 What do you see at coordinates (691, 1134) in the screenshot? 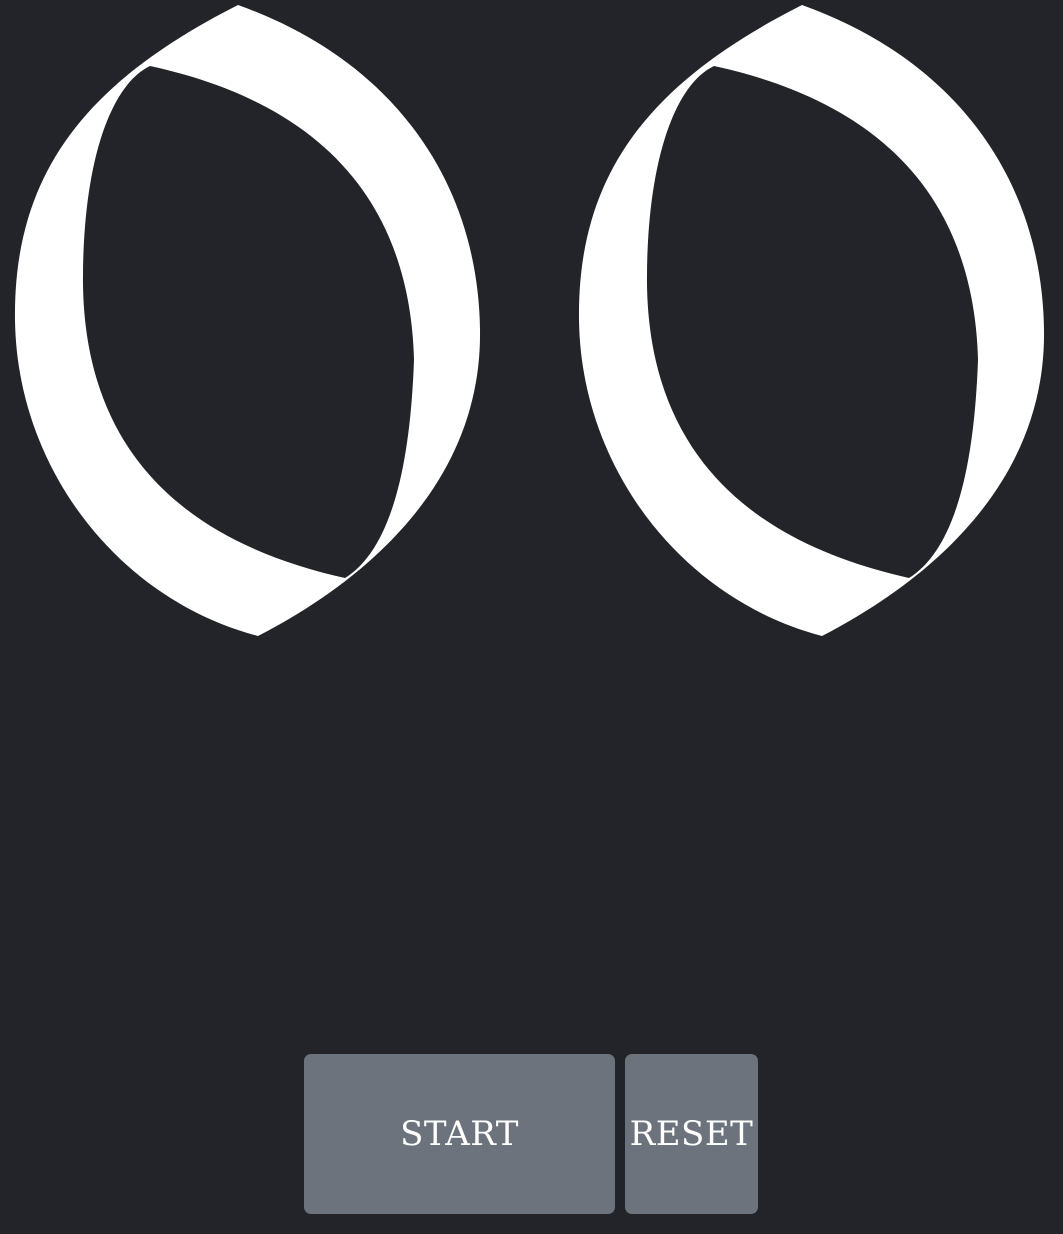
I see `reset-button: RESET` at bounding box center [691, 1134].